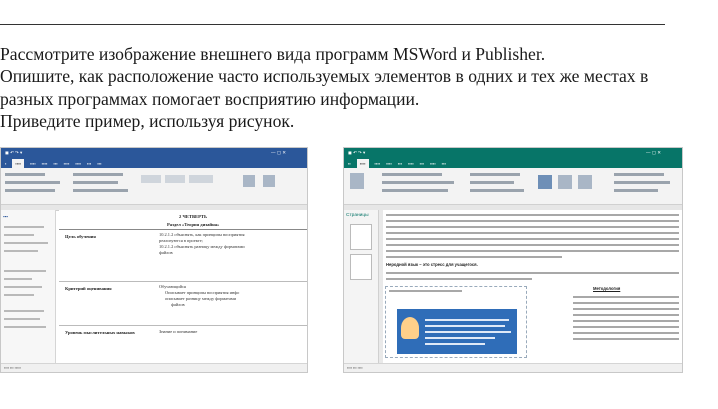 The height and width of the screenshot is (409, 718). Describe the element at coordinates (154, 153) in the screenshot. I see `word-title-bar: ◼ ↶ ↷ ▾ — ▢ ✕` at that location.